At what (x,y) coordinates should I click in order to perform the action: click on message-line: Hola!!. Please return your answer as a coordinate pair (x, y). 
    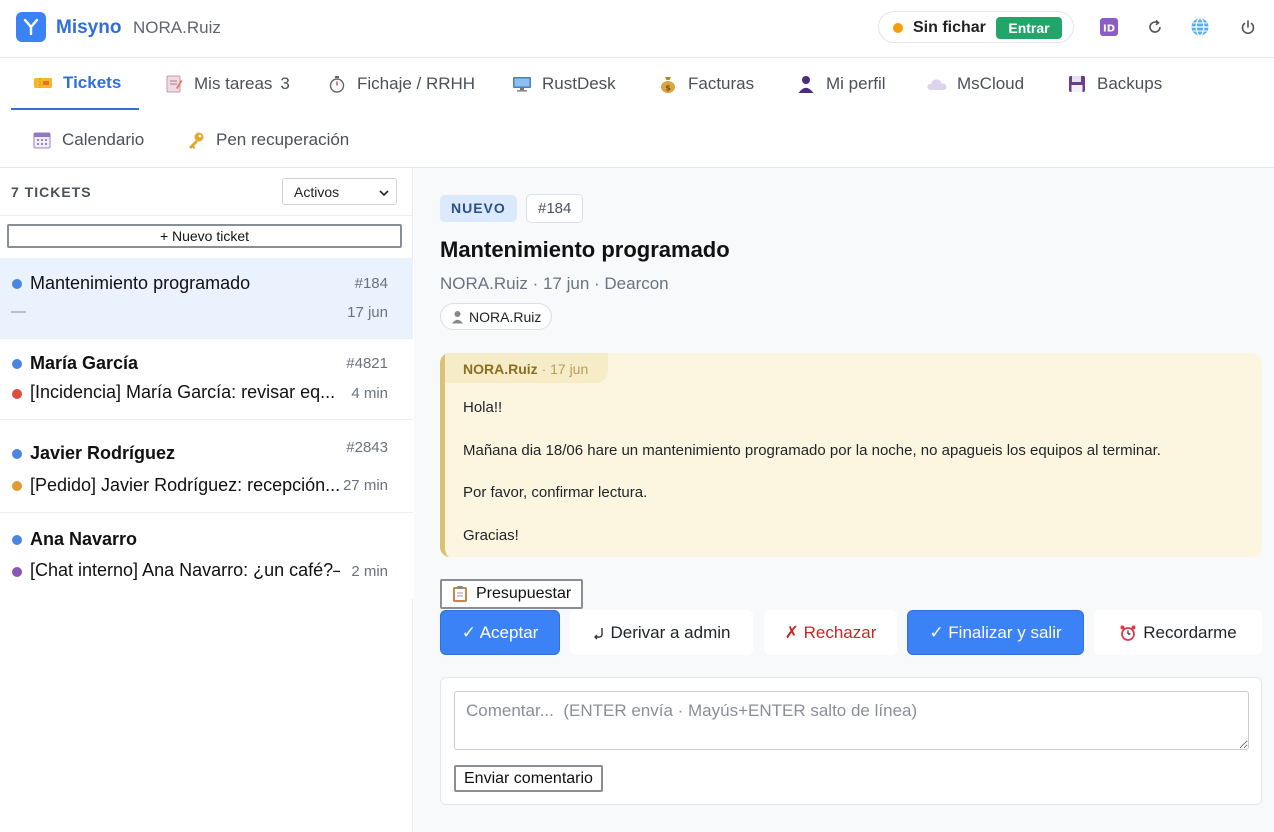
    Looking at the image, I should click on (483, 407).